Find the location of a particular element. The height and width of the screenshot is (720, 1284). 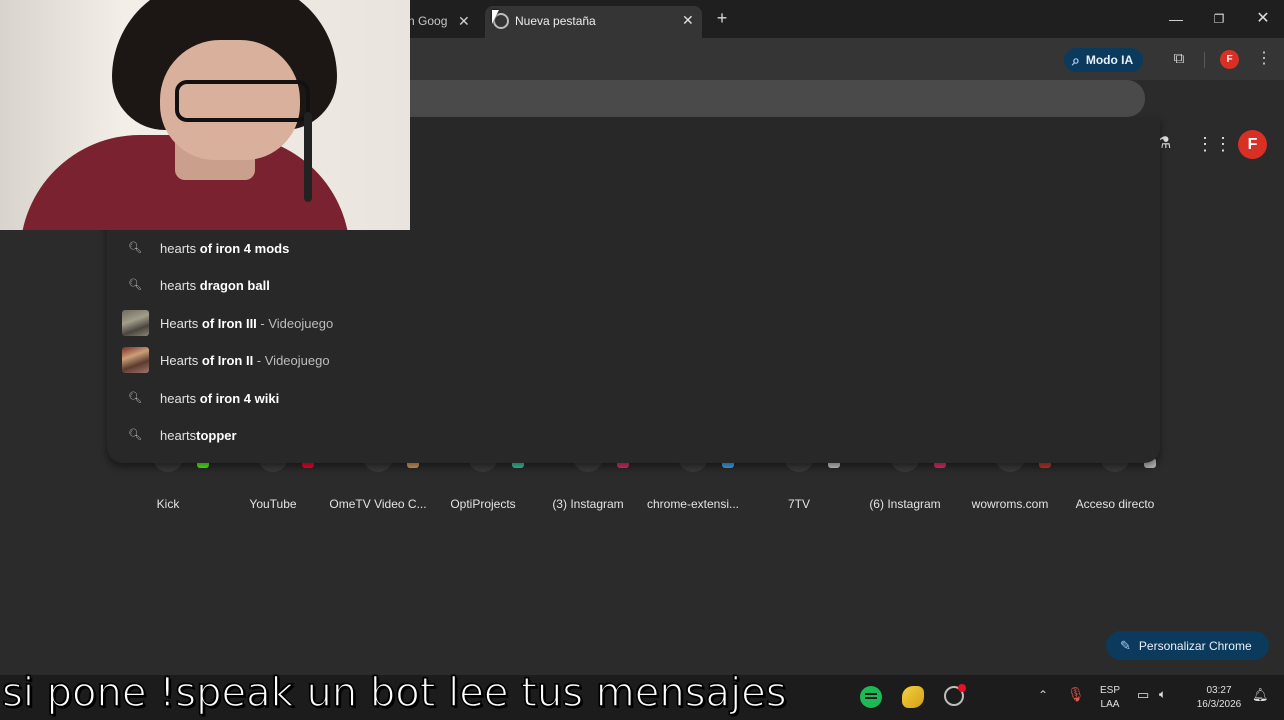

notifications-icon: 🔔︎ is located at coordinates (1260, 695).